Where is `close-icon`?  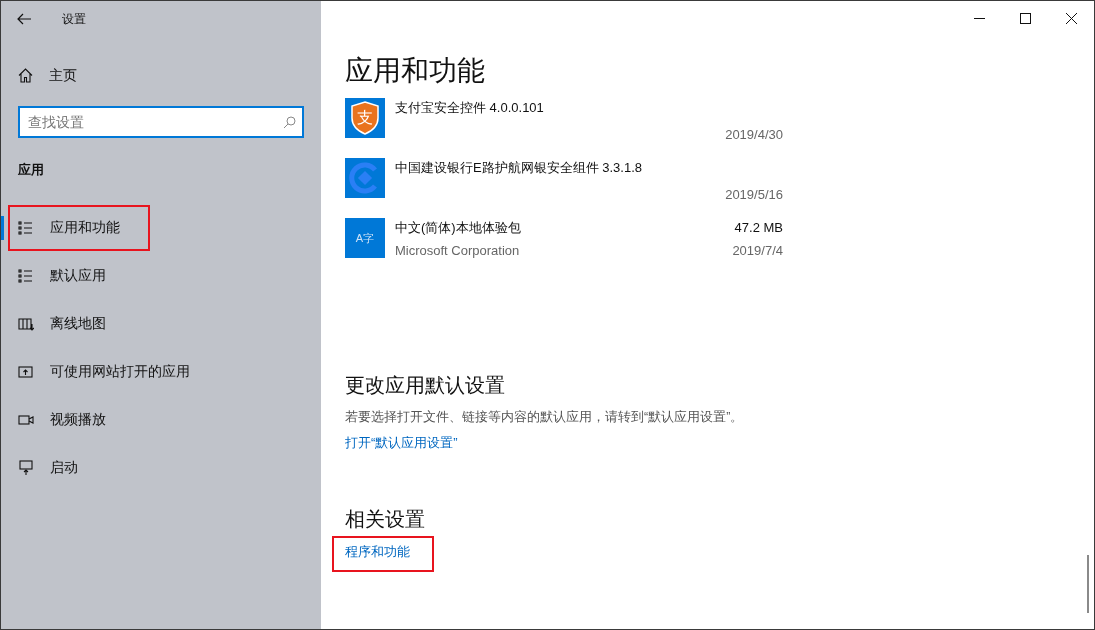
close-icon is located at coordinates (1071, 18).